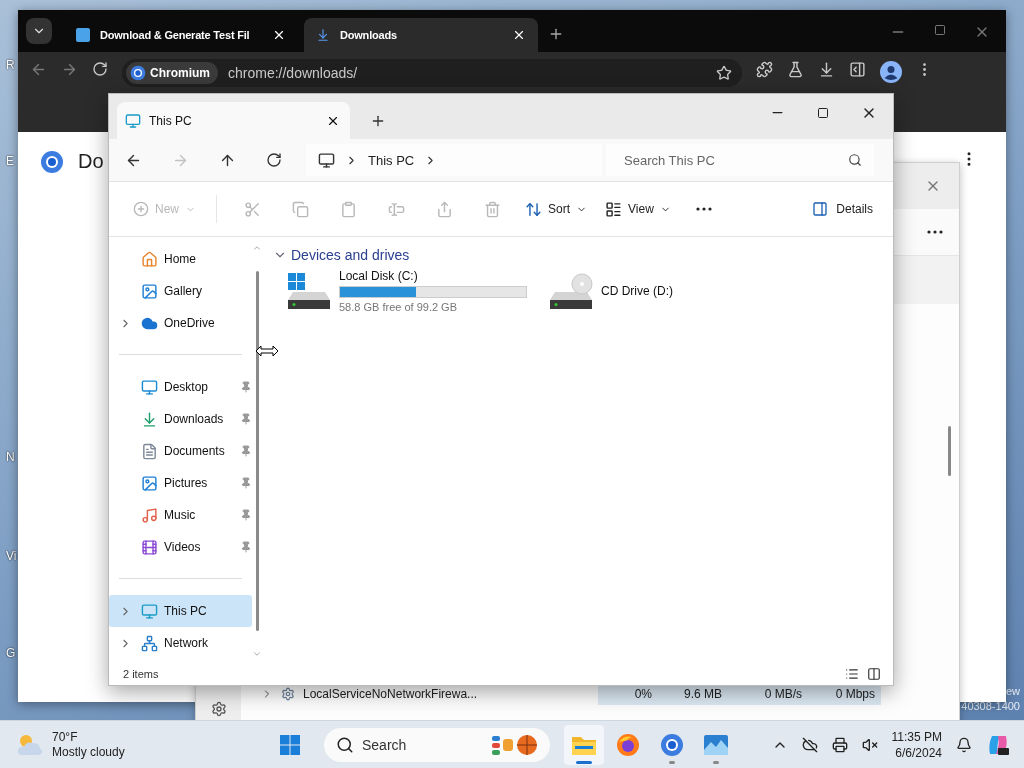  I want to click on side-panel-icon, so click(857, 69).